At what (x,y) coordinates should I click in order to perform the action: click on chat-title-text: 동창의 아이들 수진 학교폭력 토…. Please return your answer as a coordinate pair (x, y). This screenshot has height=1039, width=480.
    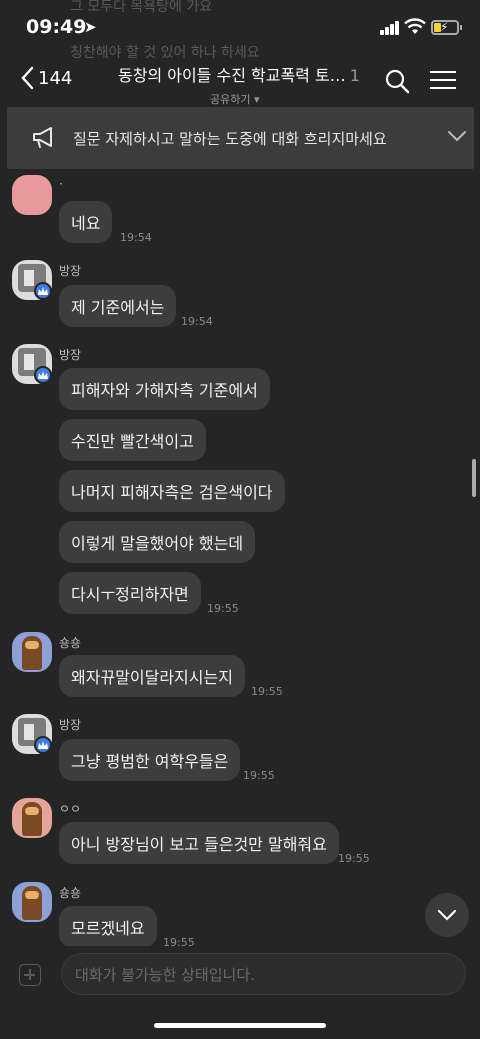
    Looking at the image, I should click on (232, 75).